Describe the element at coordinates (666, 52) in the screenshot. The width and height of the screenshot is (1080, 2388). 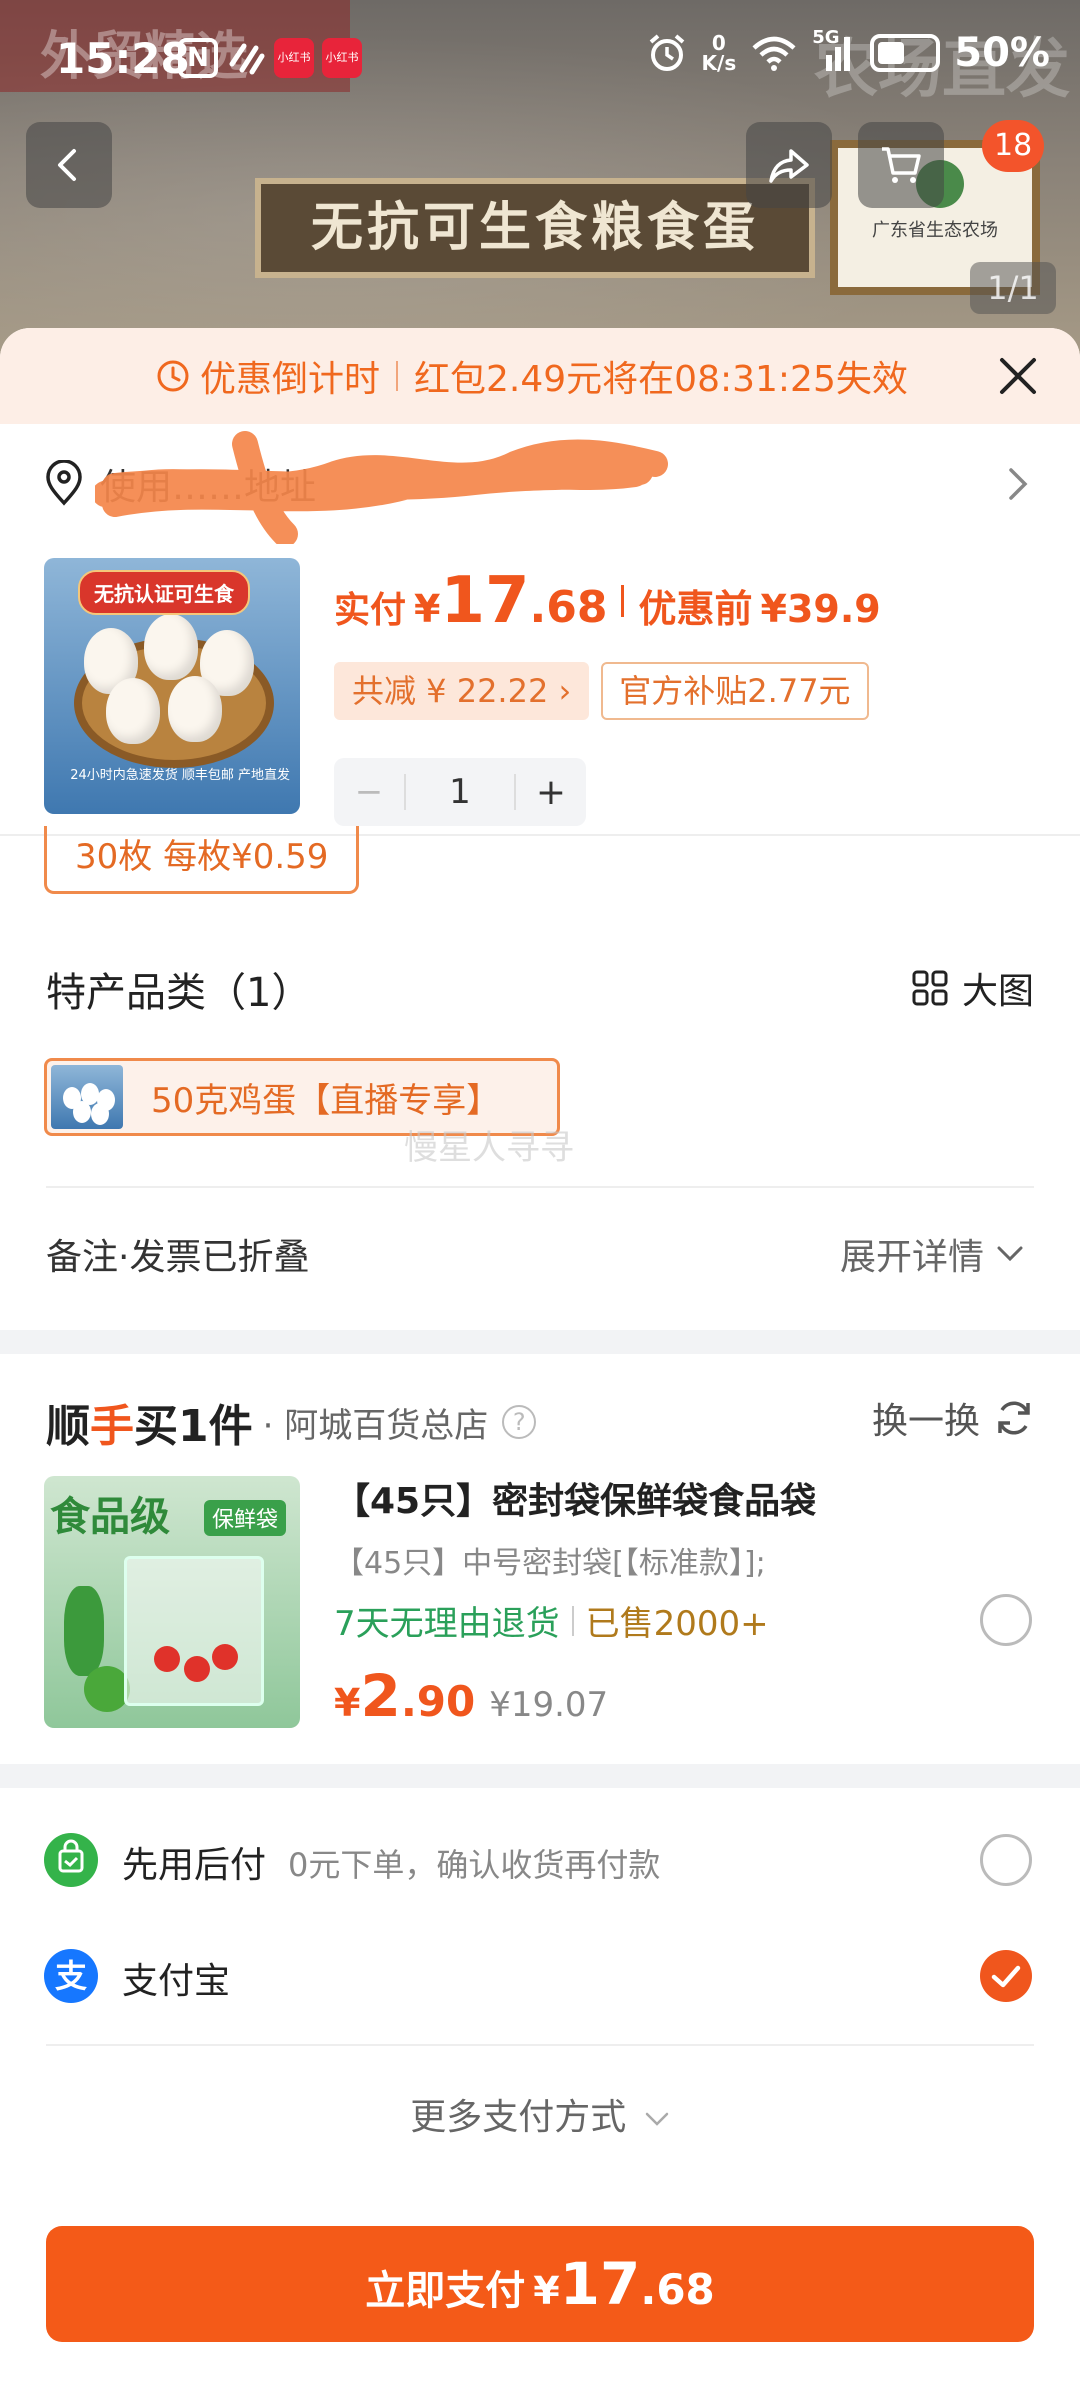
I see `alarm-icon` at that location.